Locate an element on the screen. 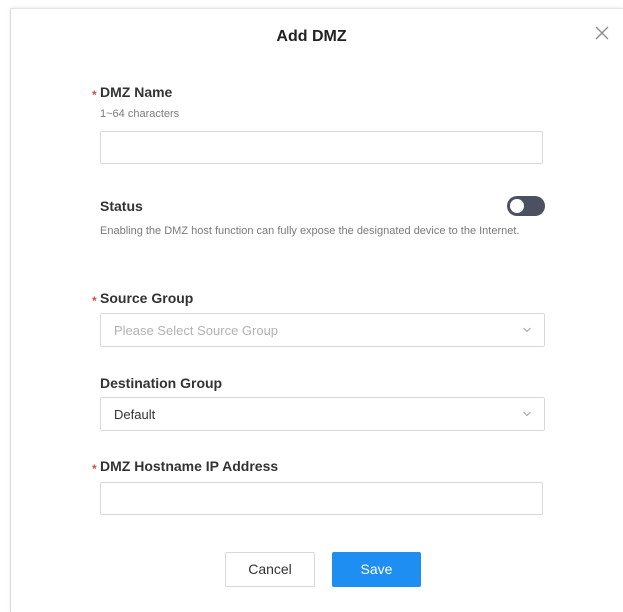 The image size is (623, 612). dmz-host-ip-input is located at coordinates (321, 498).